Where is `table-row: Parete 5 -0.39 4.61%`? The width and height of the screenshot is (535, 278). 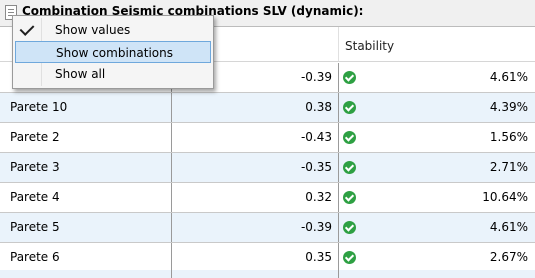 table-row: Parete 5 -0.39 4.61% is located at coordinates (267, 228).